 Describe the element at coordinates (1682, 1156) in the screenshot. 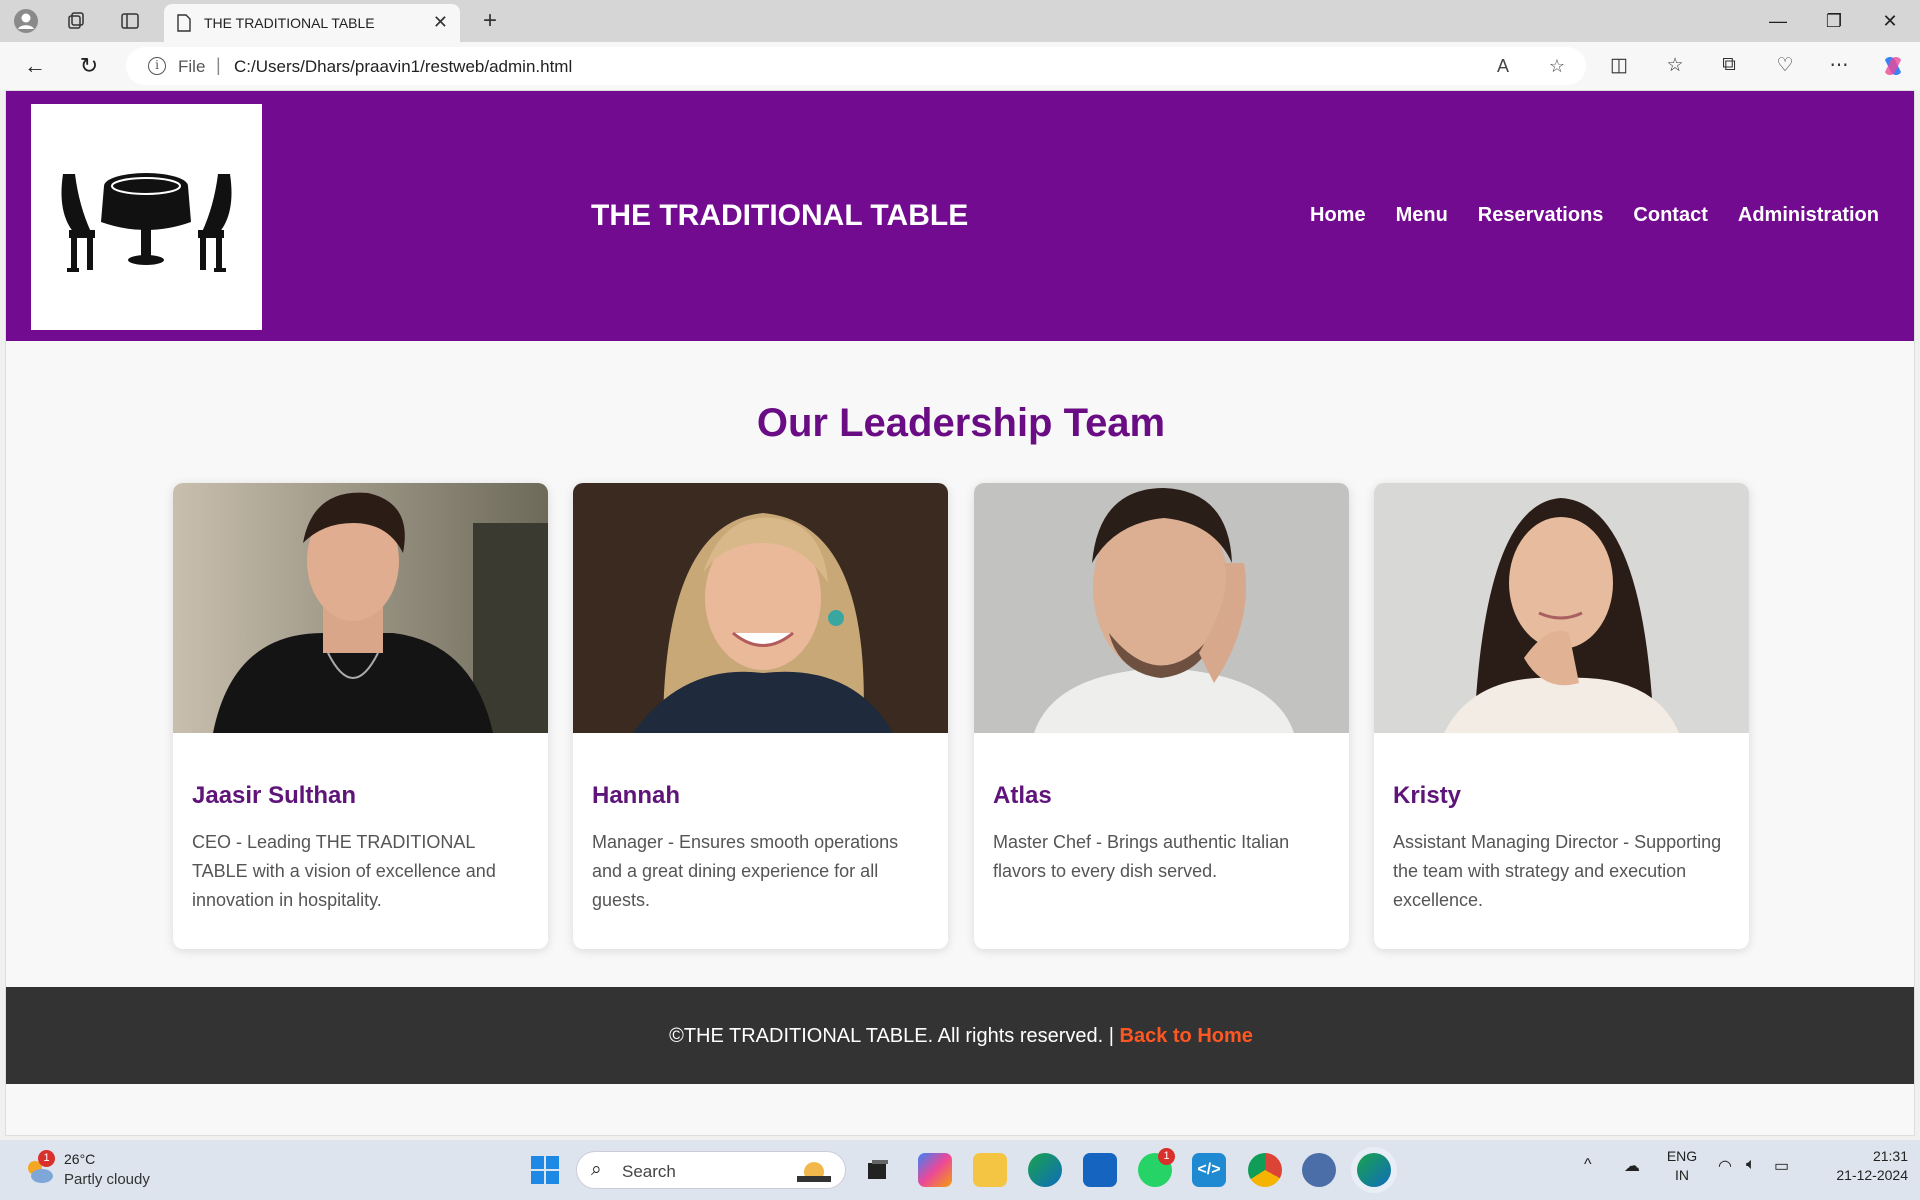

I see `lang-label: ENG` at that location.